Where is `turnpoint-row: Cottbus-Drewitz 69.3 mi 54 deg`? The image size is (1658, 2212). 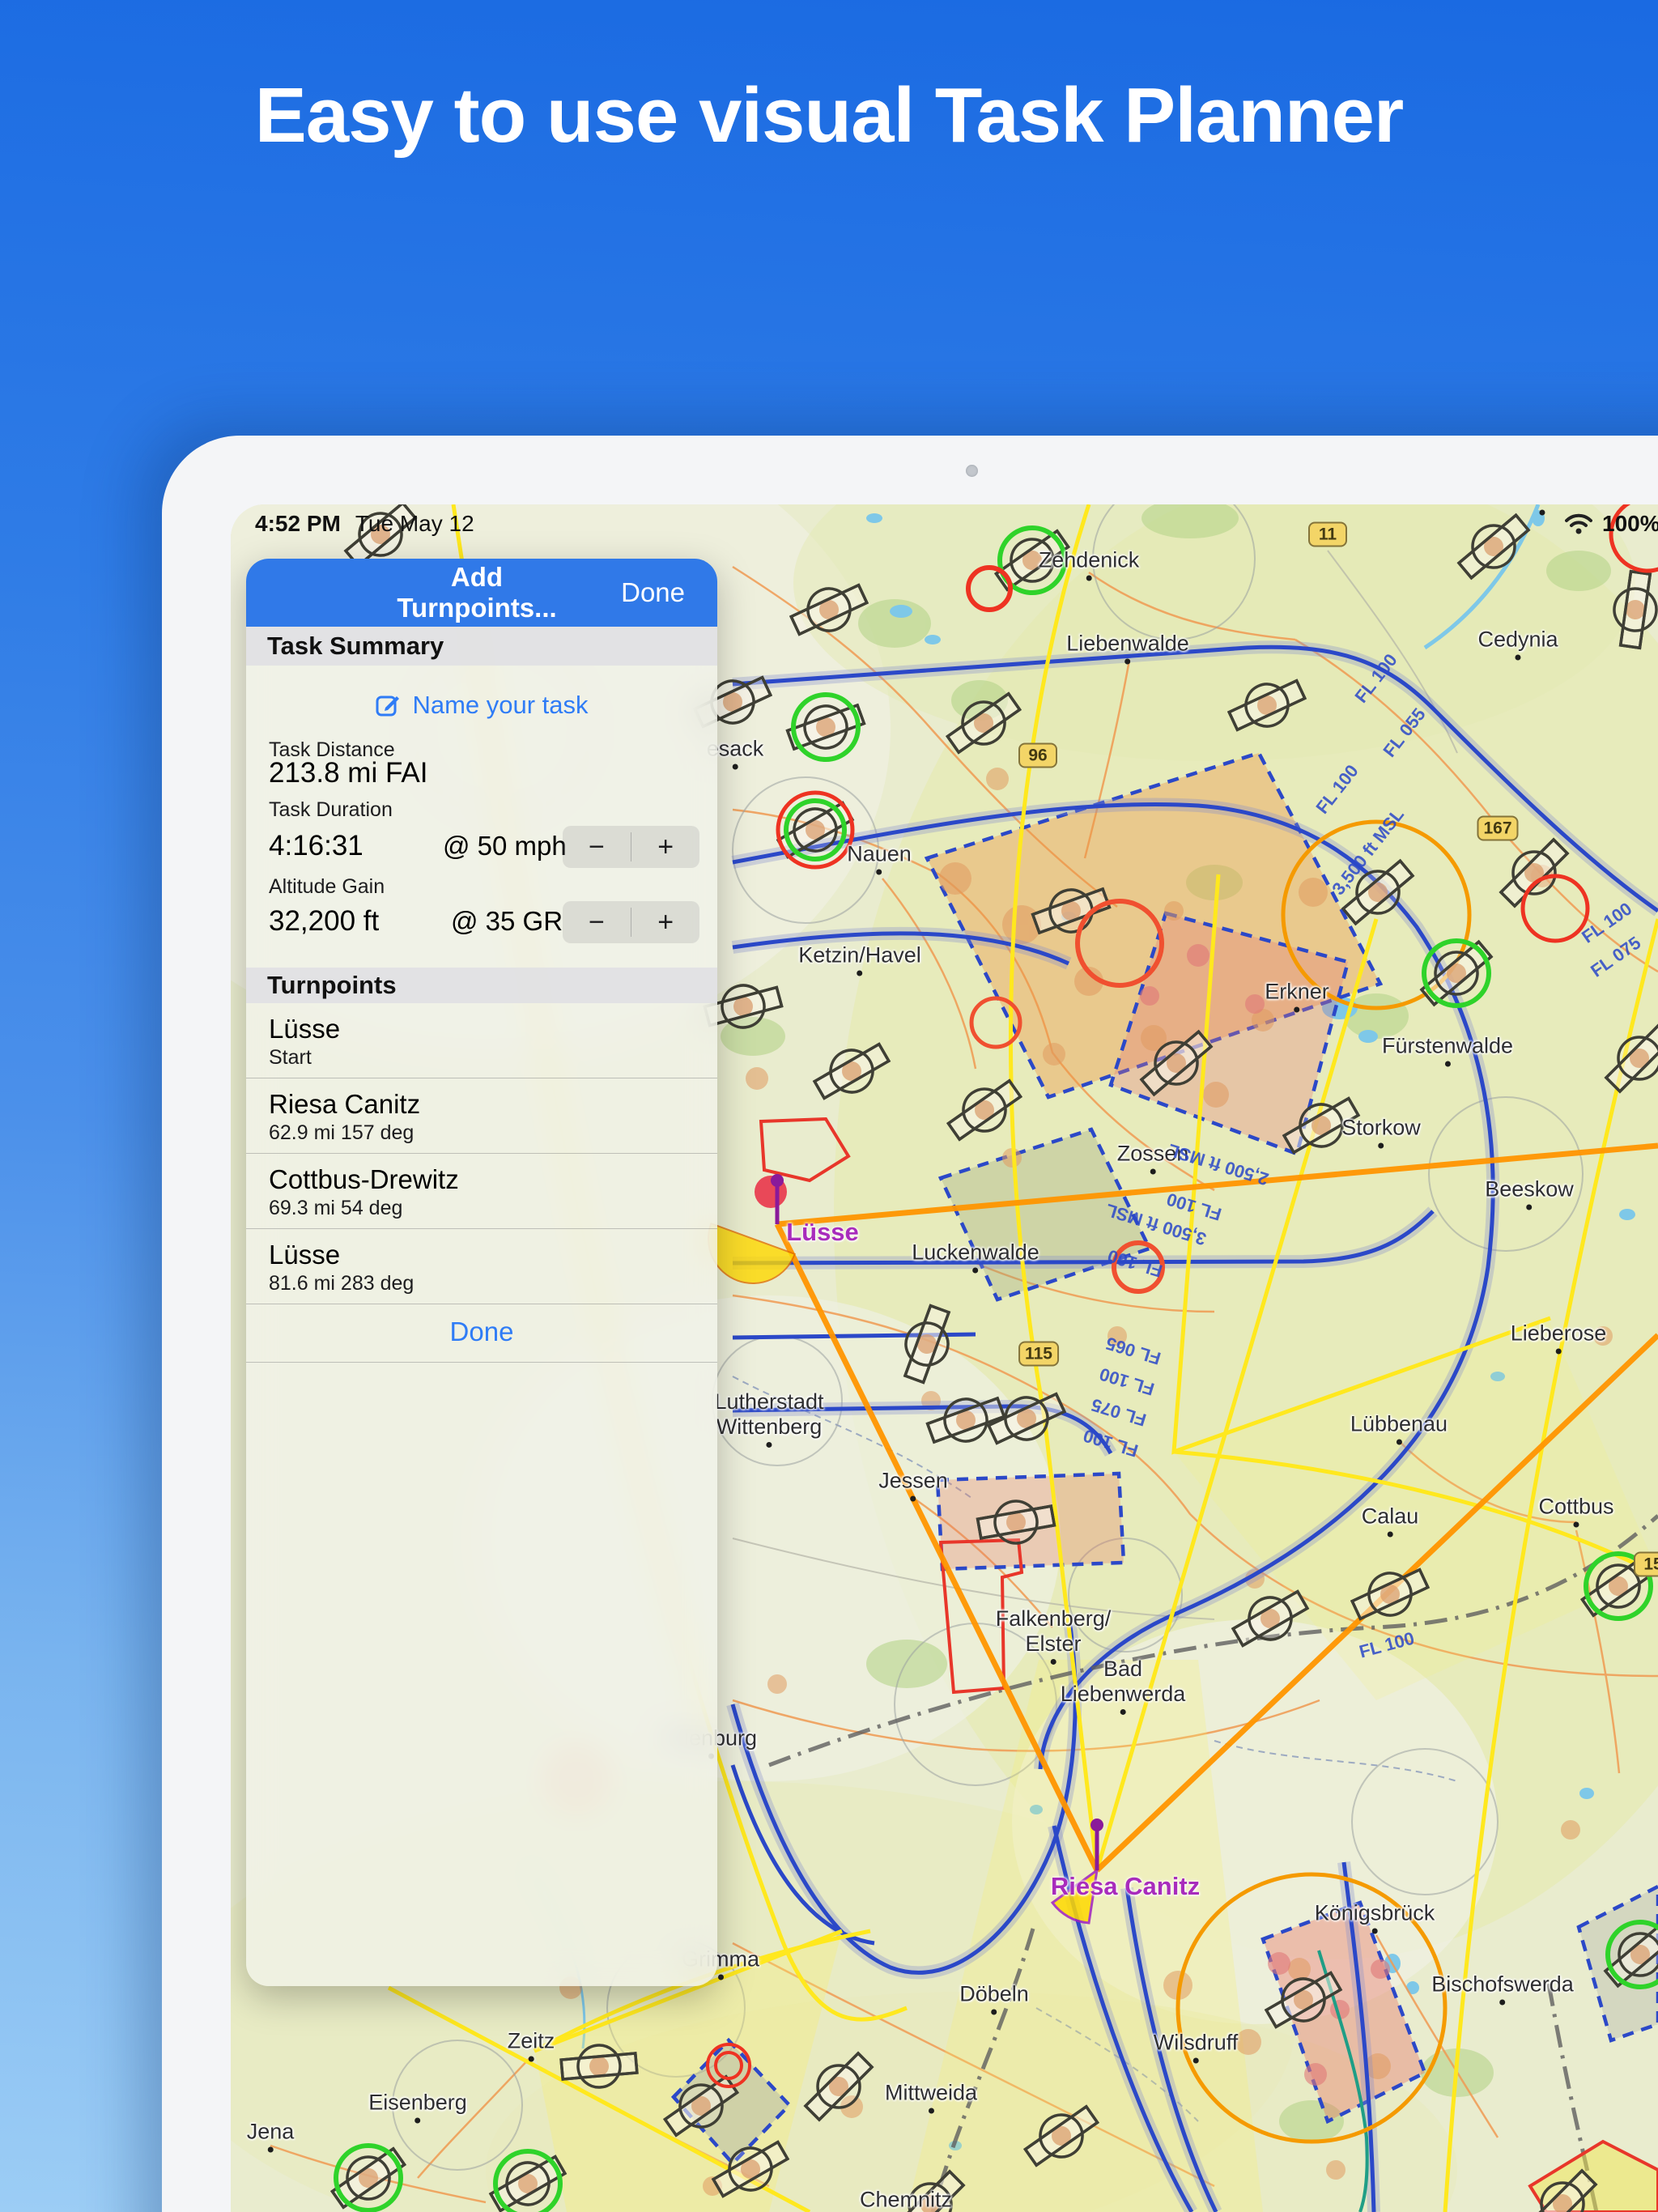 turnpoint-row: Cottbus-Drewitz 69.3 mi 54 deg is located at coordinates (481, 1191).